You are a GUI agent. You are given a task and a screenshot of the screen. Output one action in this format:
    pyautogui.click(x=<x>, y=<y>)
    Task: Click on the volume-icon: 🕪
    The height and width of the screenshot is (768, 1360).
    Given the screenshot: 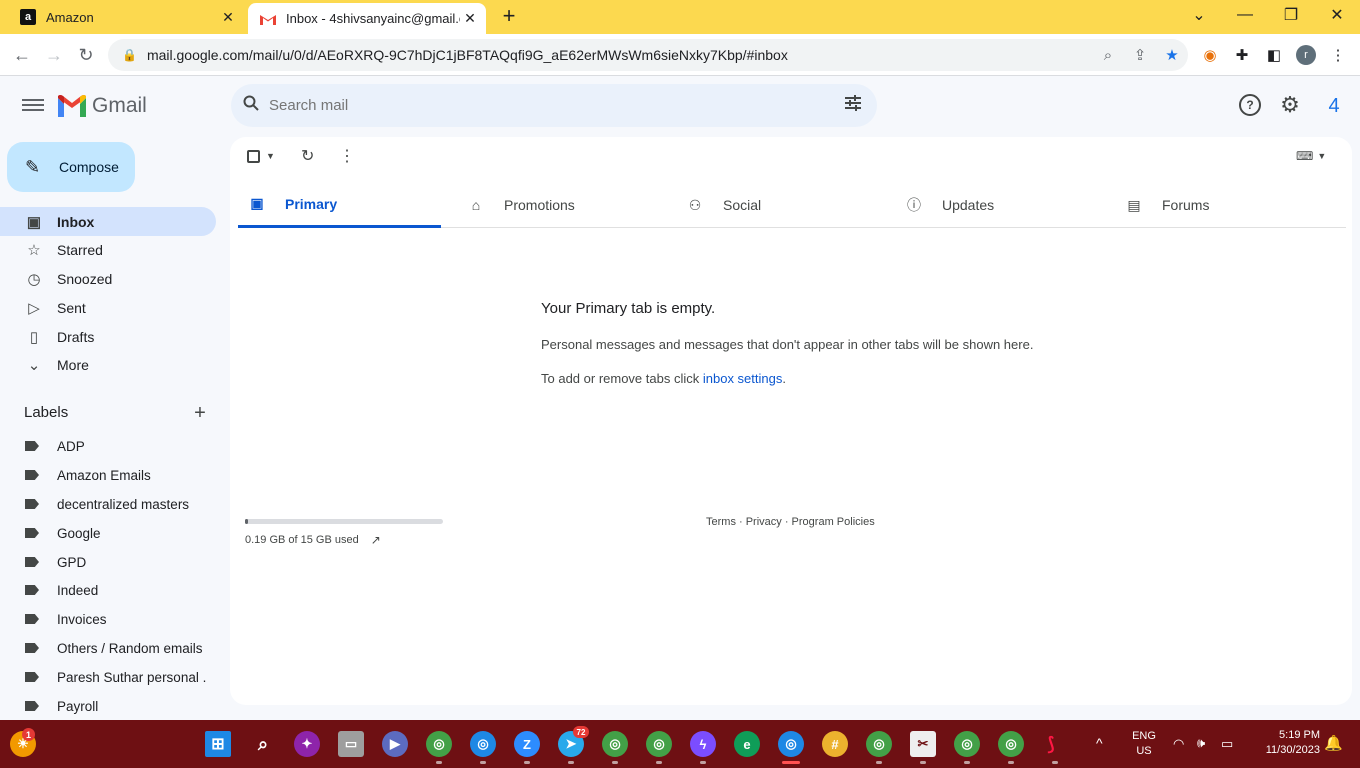 What is the action you would take?
    pyautogui.click(x=1201, y=743)
    